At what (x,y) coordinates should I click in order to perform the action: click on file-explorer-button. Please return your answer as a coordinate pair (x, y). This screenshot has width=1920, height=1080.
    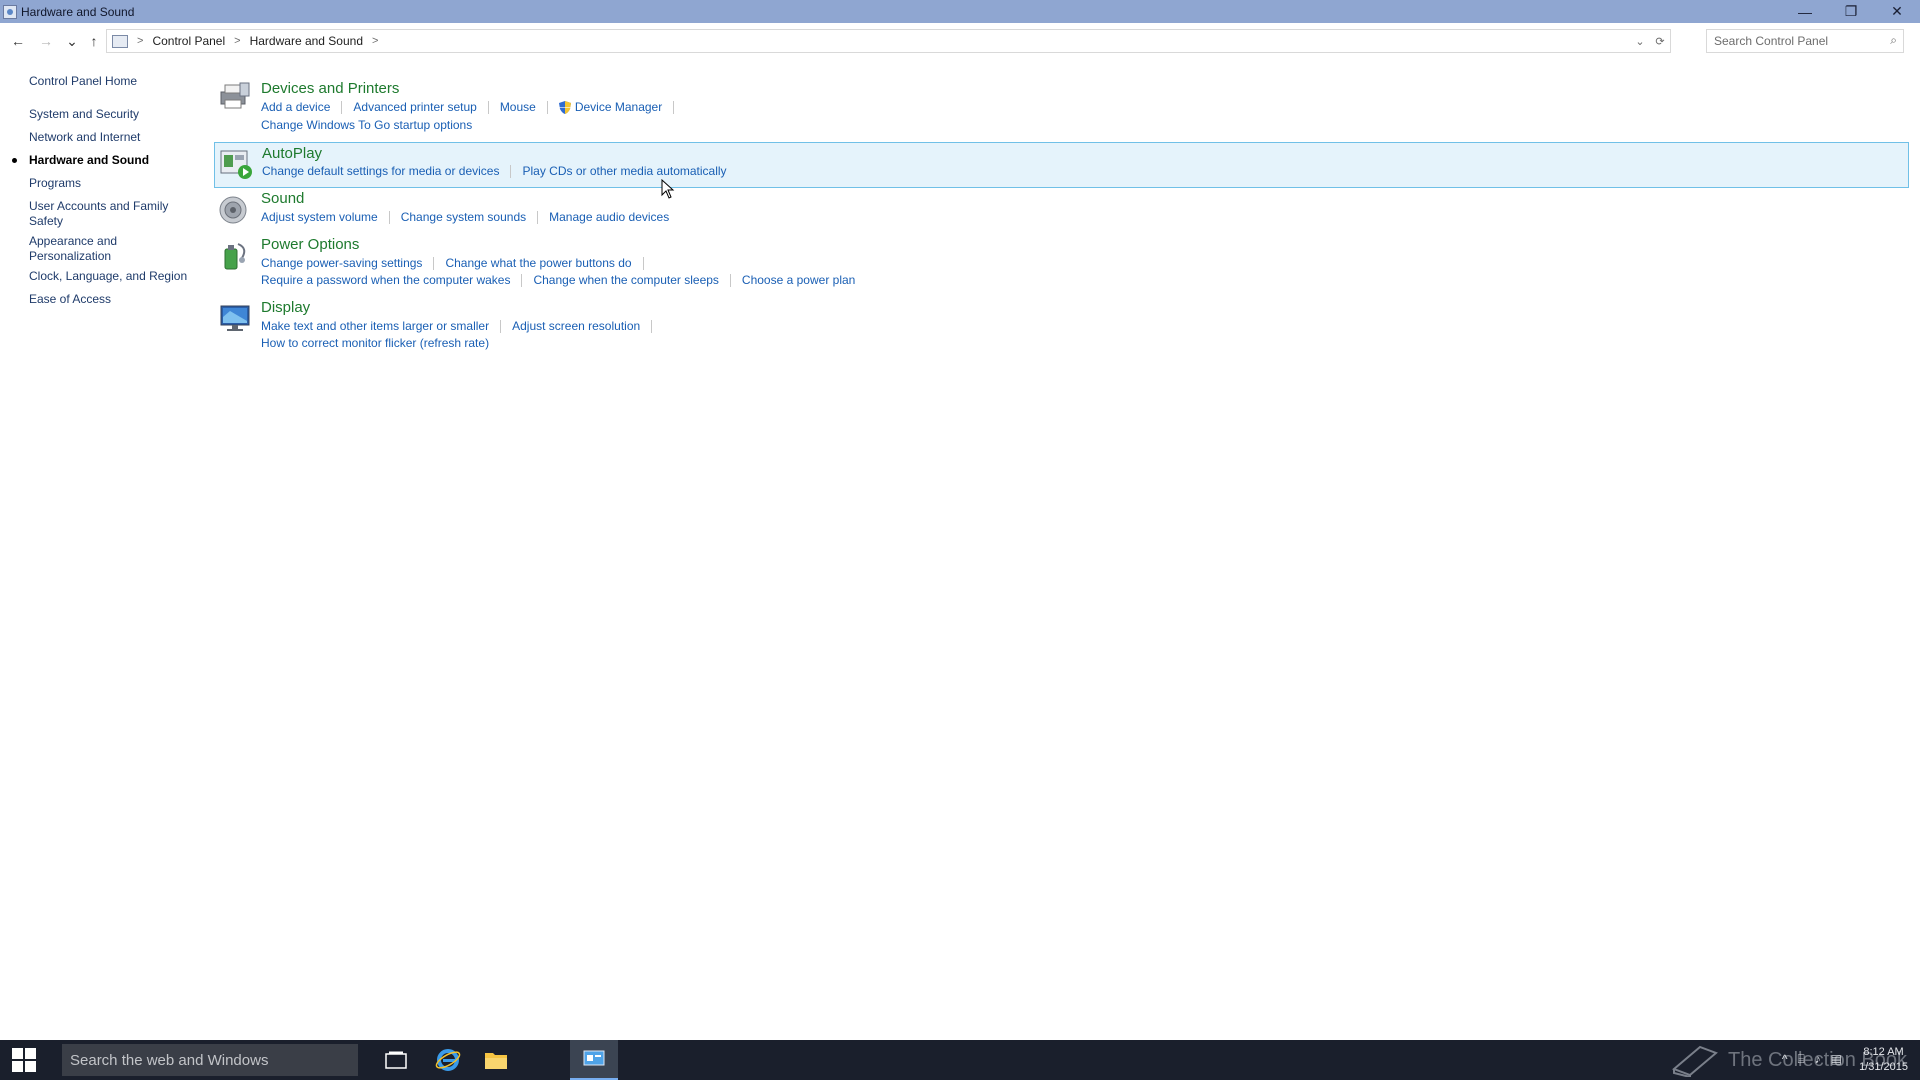
    Looking at the image, I should click on (496, 1060).